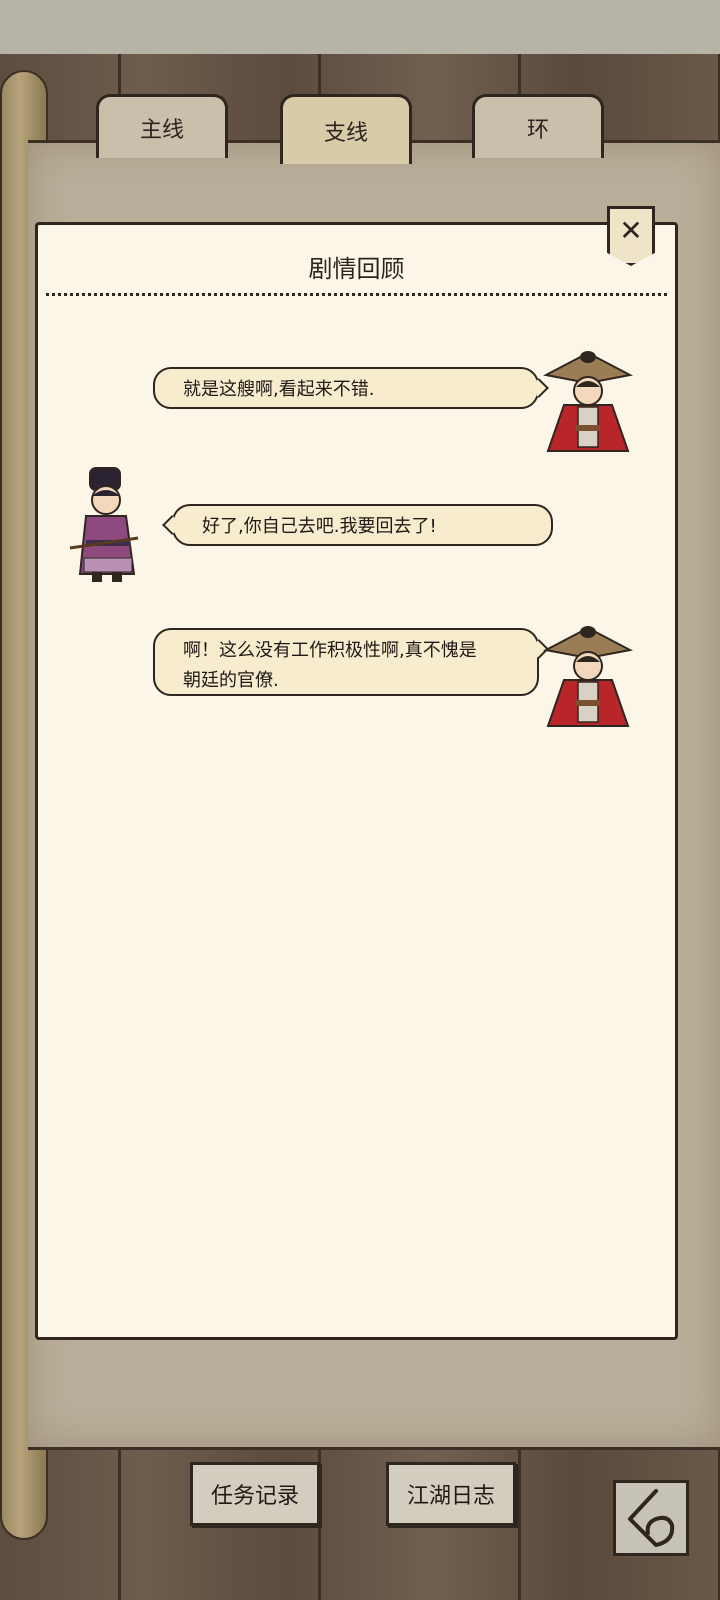  Describe the element at coordinates (360, 27) in the screenshot. I see `status-bar` at that location.